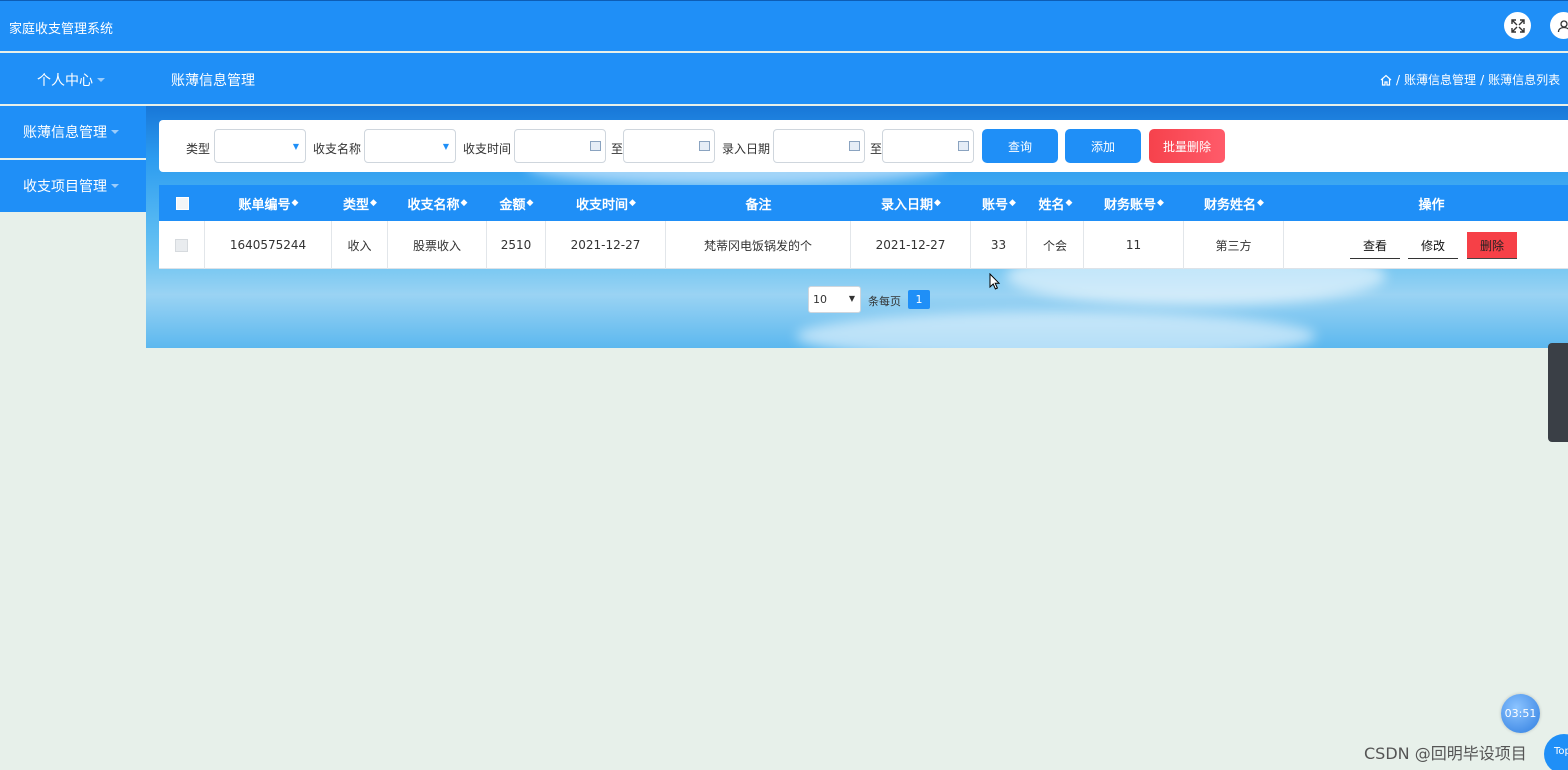  What do you see at coordinates (1440, 79) in the screenshot?
I see `breadcrumb-item: 账薄信息管理` at bounding box center [1440, 79].